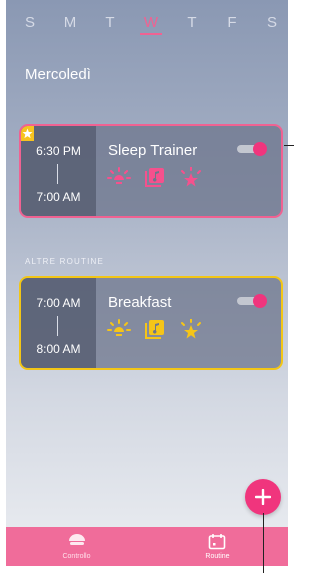 The width and height of the screenshot is (320, 573). Describe the element at coordinates (58, 151) in the screenshot. I see `routine-start-time: 6:30 PM` at that location.